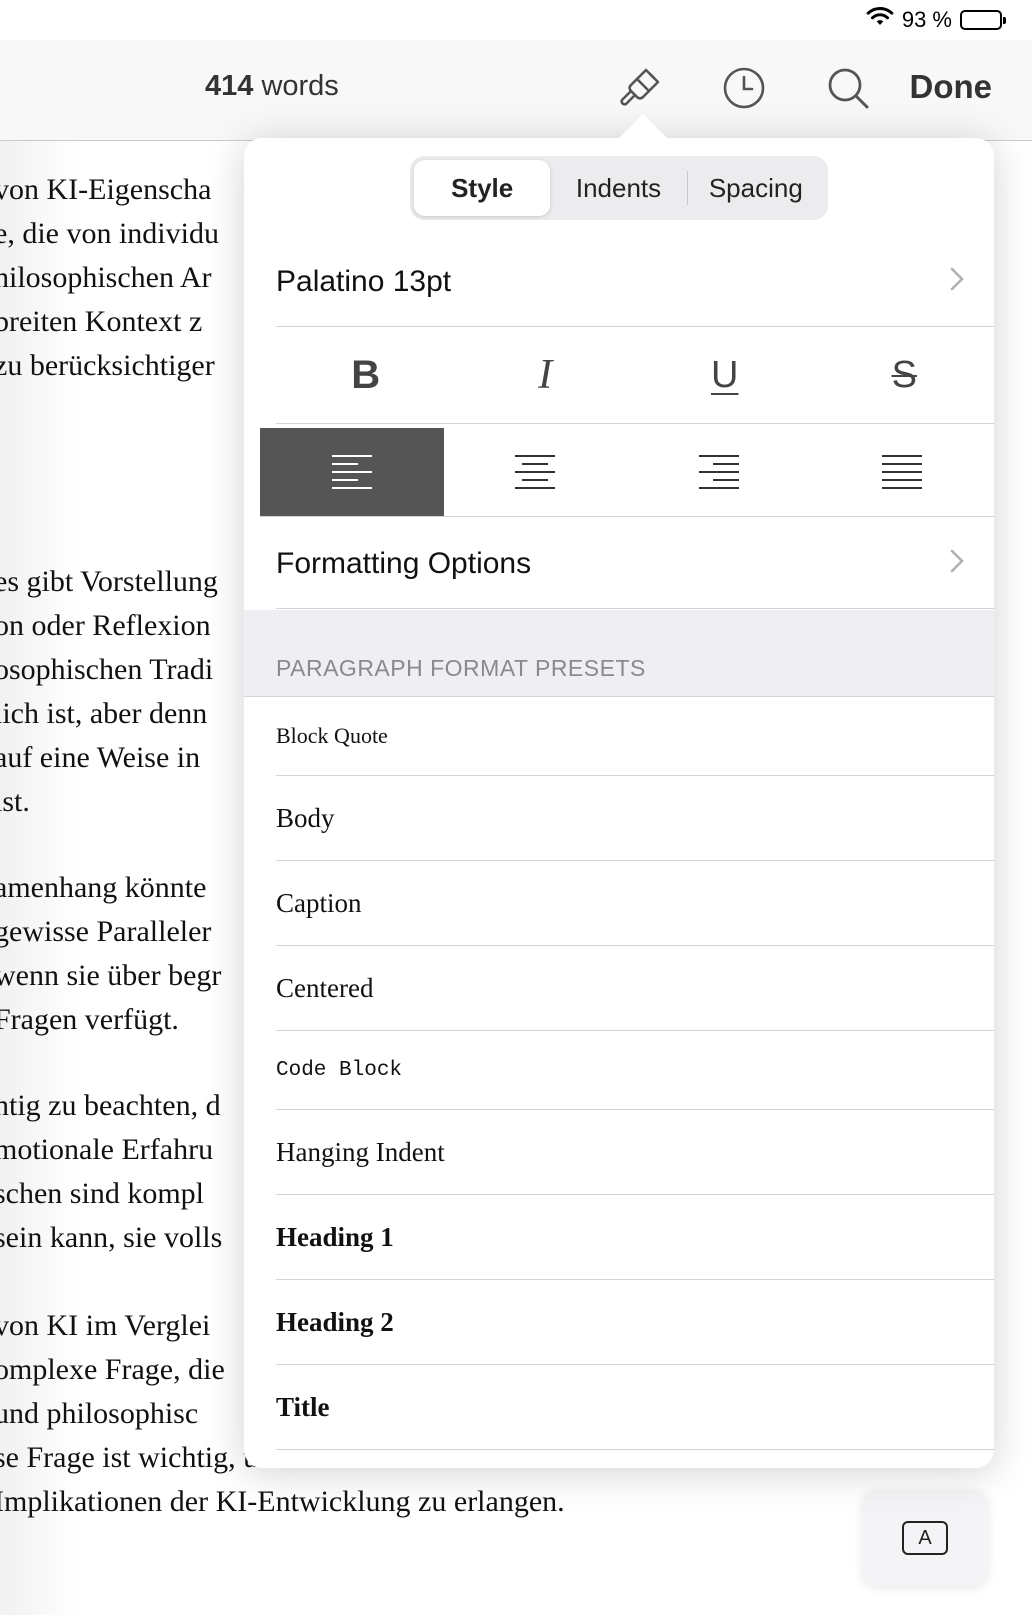 The width and height of the screenshot is (1032, 1615). I want to click on doc-line: motionale Erfahru, so click(107, 1149).